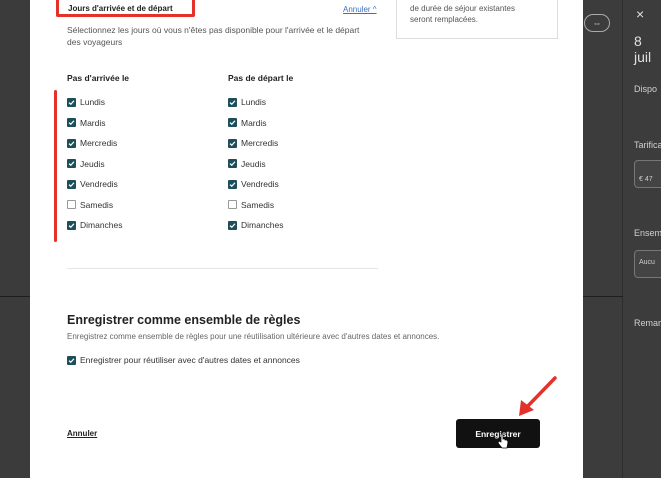 The height and width of the screenshot is (478, 661). I want to click on annotation-arrow-icon, so click(538, 396).